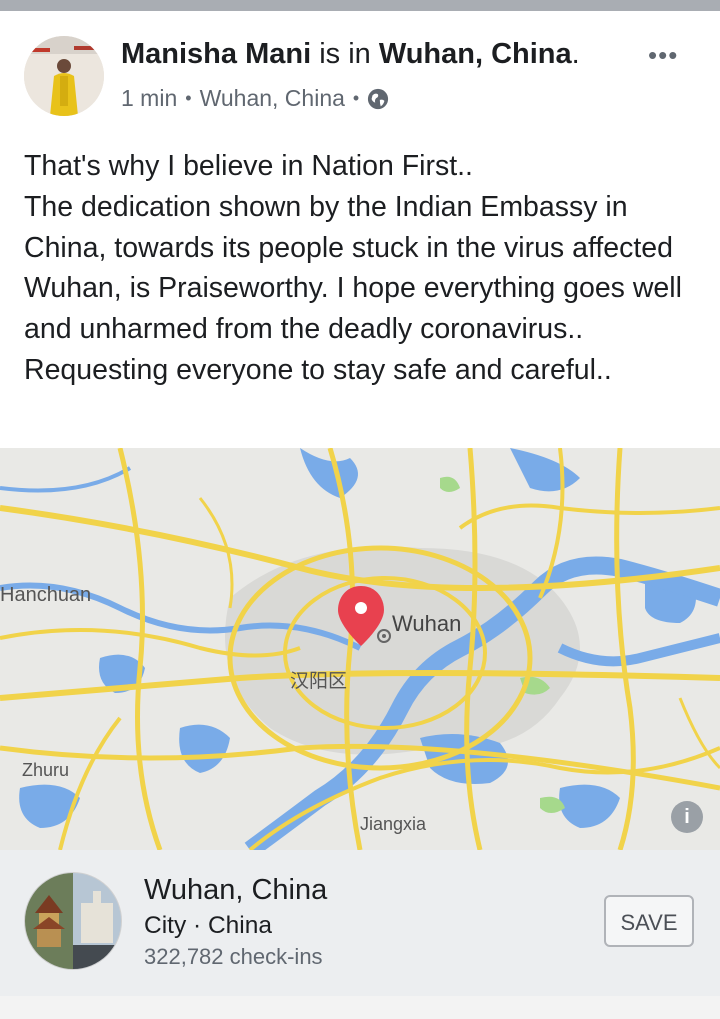 The height and width of the screenshot is (1019, 720). Describe the element at coordinates (235, 890) in the screenshot. I see `place-name: Wuhan, China` at that location.